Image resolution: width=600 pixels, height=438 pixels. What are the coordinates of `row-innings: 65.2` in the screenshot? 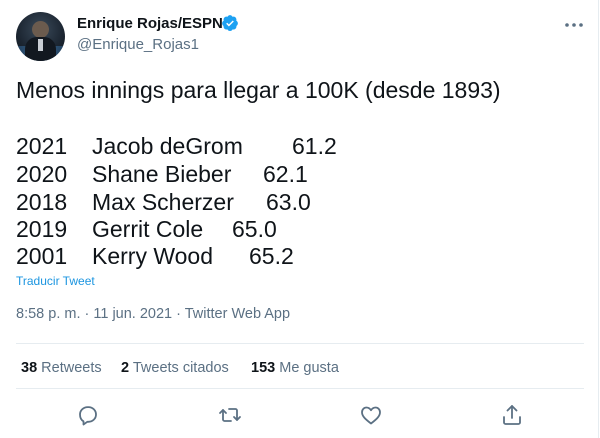 It's located at (271, 256).